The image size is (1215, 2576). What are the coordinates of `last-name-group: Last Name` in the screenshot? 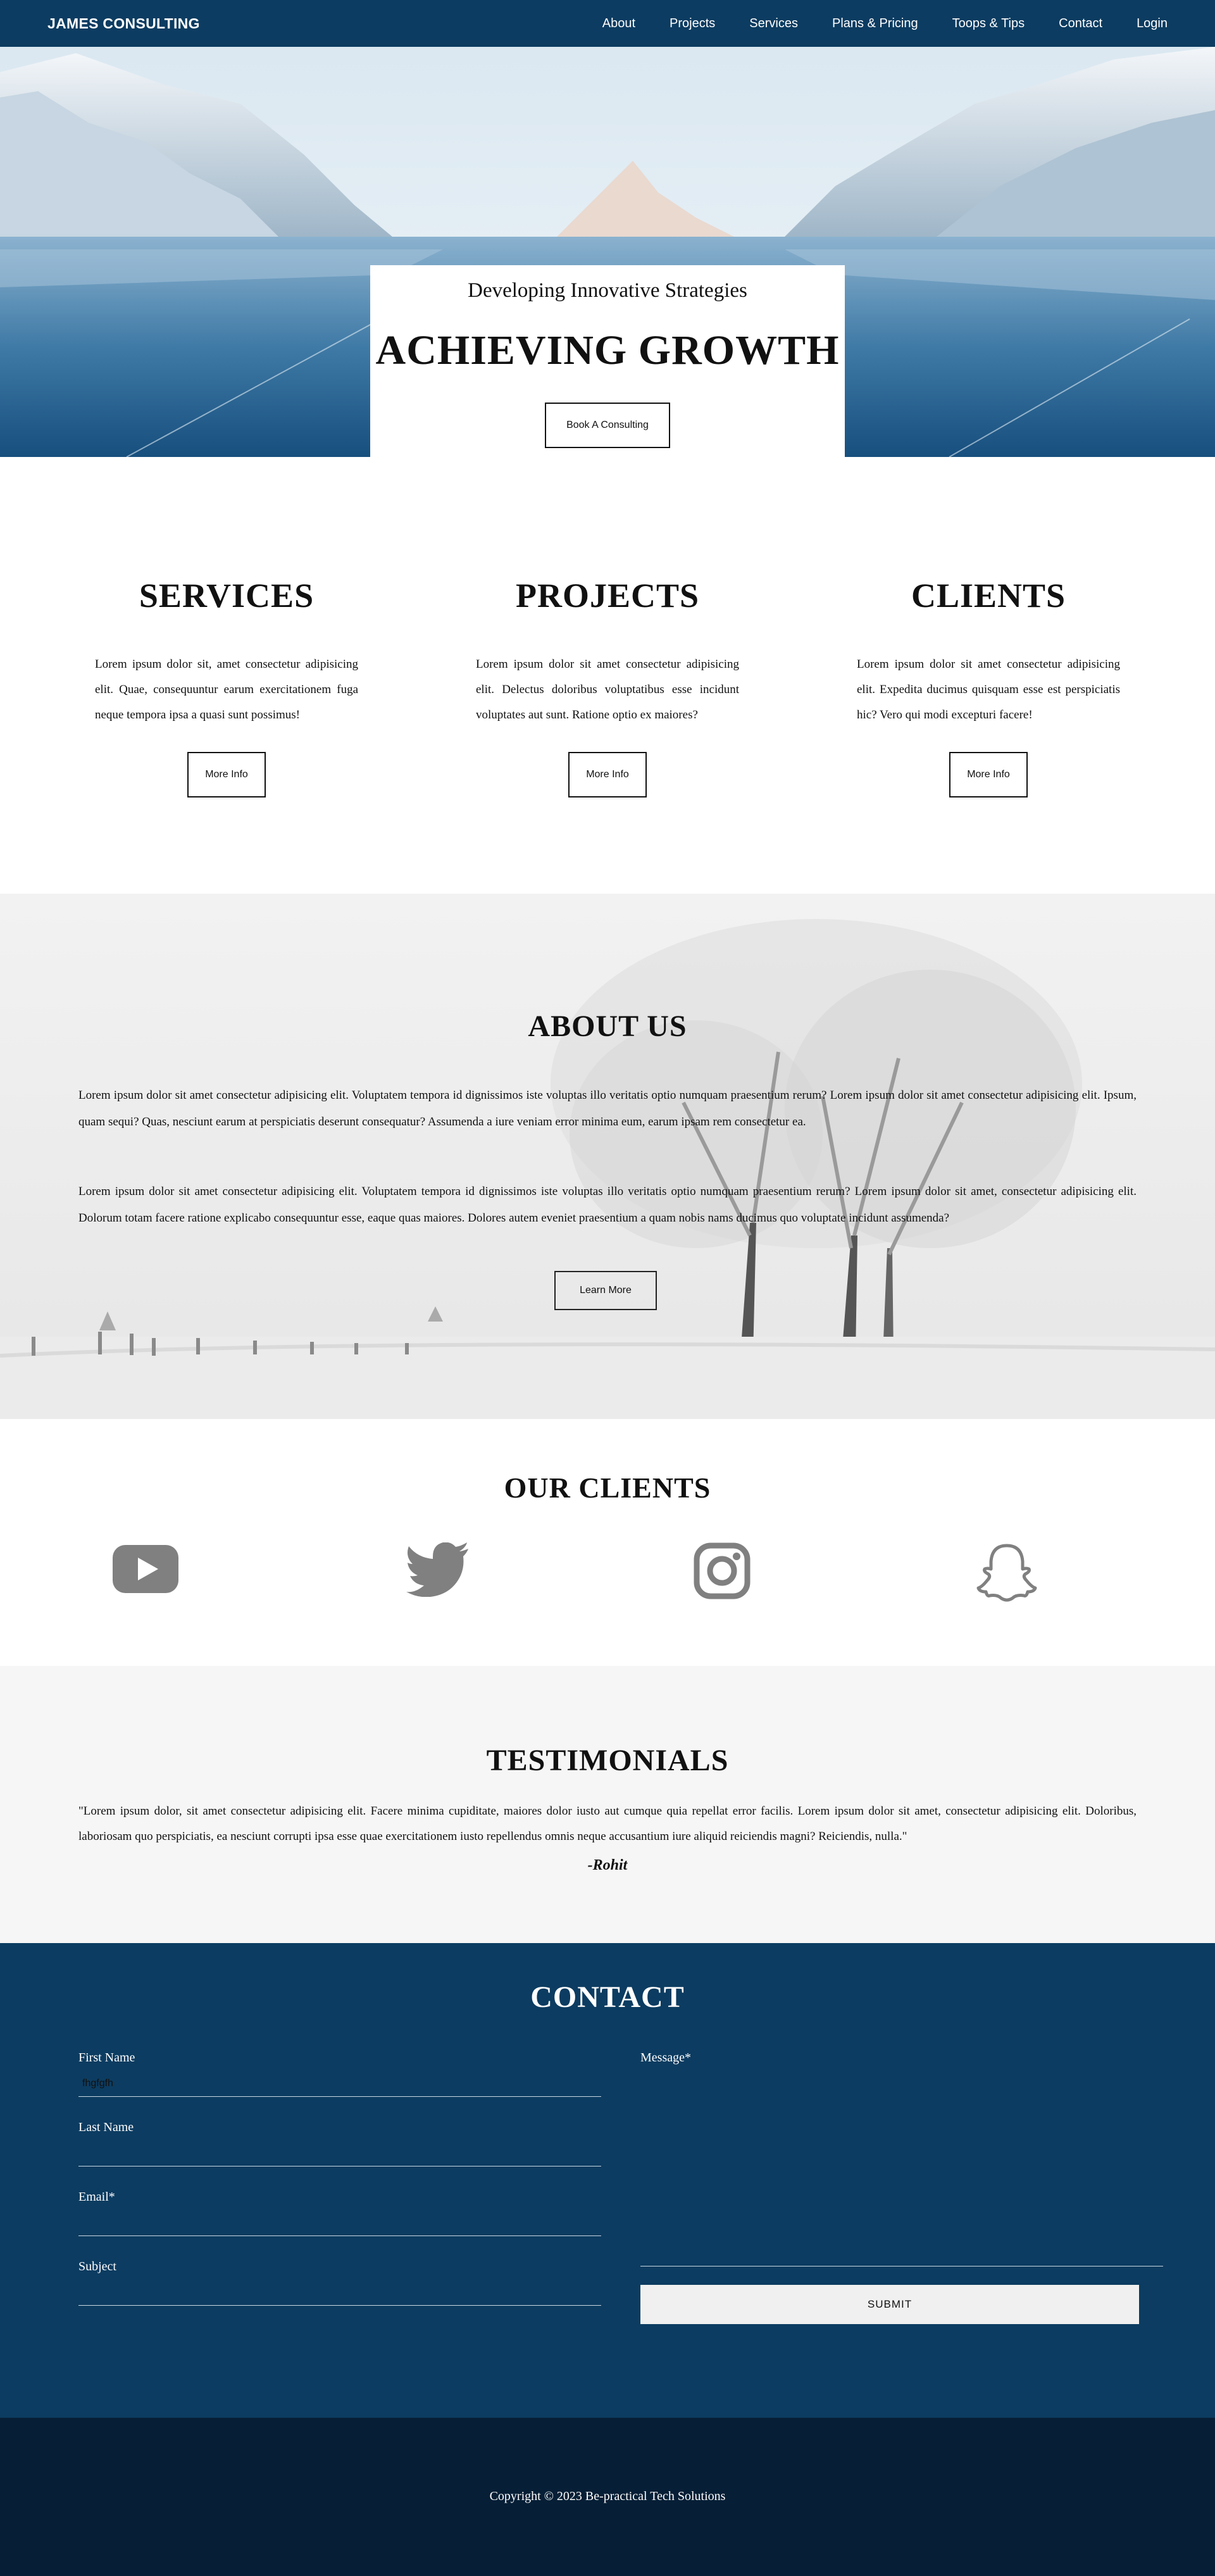 It's located at (339, 2143).